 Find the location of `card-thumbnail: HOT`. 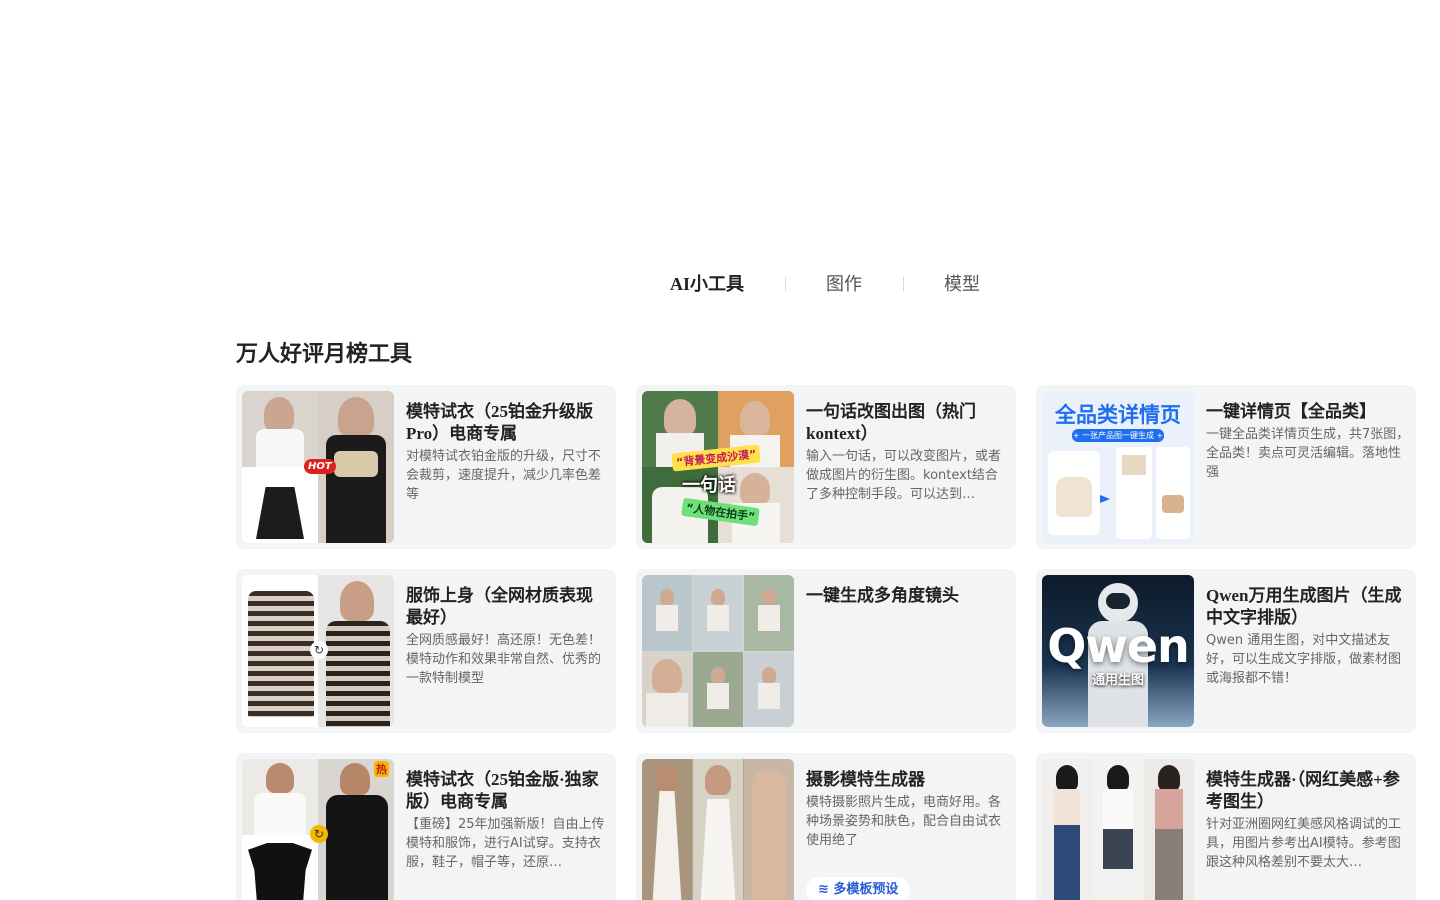

card-thumbnail: HOT is located at coordinates (318, 467).